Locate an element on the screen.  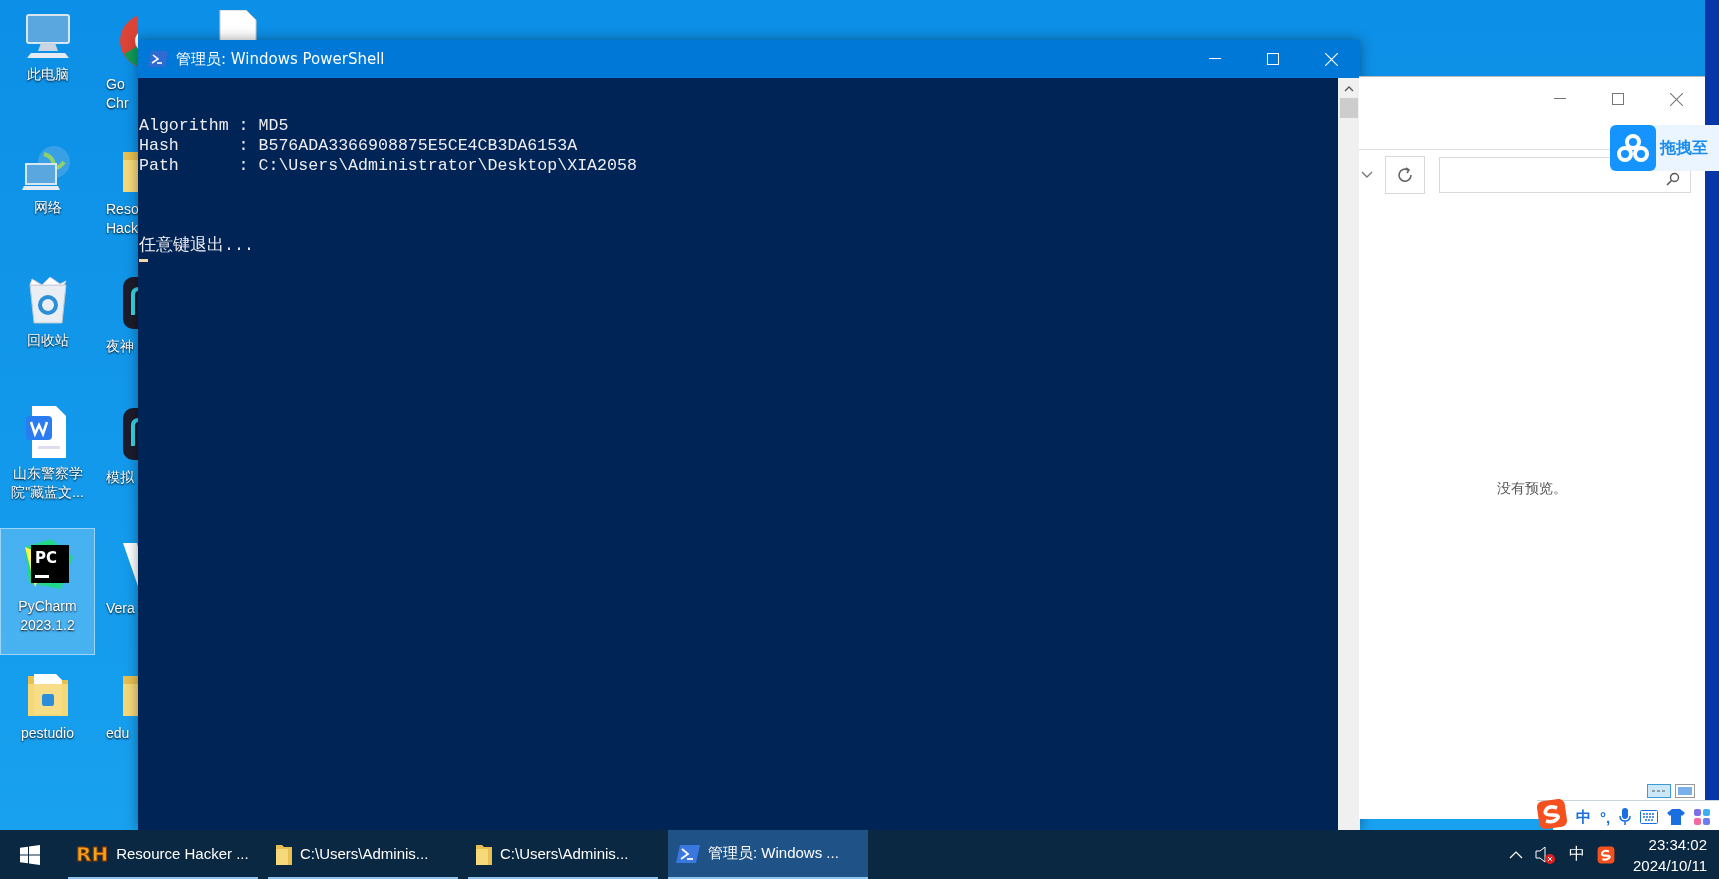
preview-message: 没有预览。 is located at coordinates (1532, 489).